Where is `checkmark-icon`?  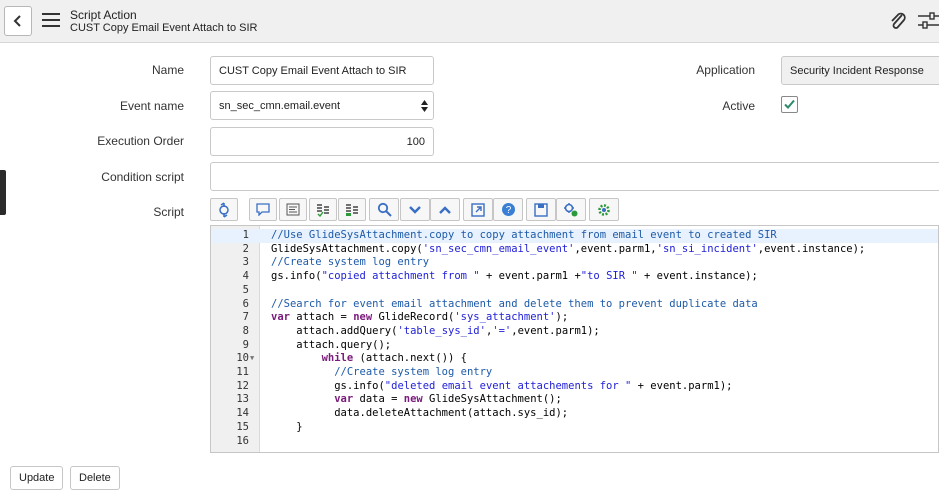
checkmark-icon is located at coordinates (789, 104).